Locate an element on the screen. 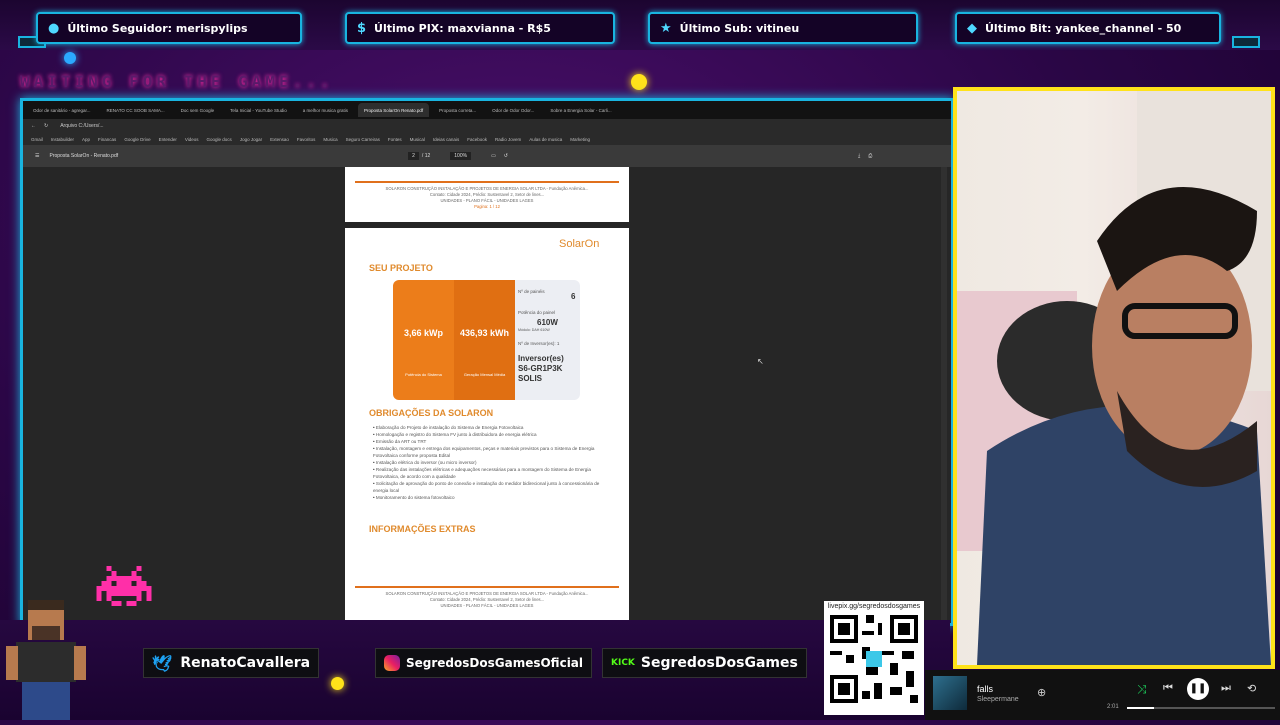 The width and height of the screenshot is (1280, 725). list-item: Emissão da ART ou TRT is located at coordinates (493, 441).